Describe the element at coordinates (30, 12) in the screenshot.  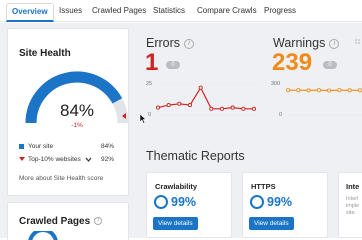
I see `tab-overview: Overview` at that location.